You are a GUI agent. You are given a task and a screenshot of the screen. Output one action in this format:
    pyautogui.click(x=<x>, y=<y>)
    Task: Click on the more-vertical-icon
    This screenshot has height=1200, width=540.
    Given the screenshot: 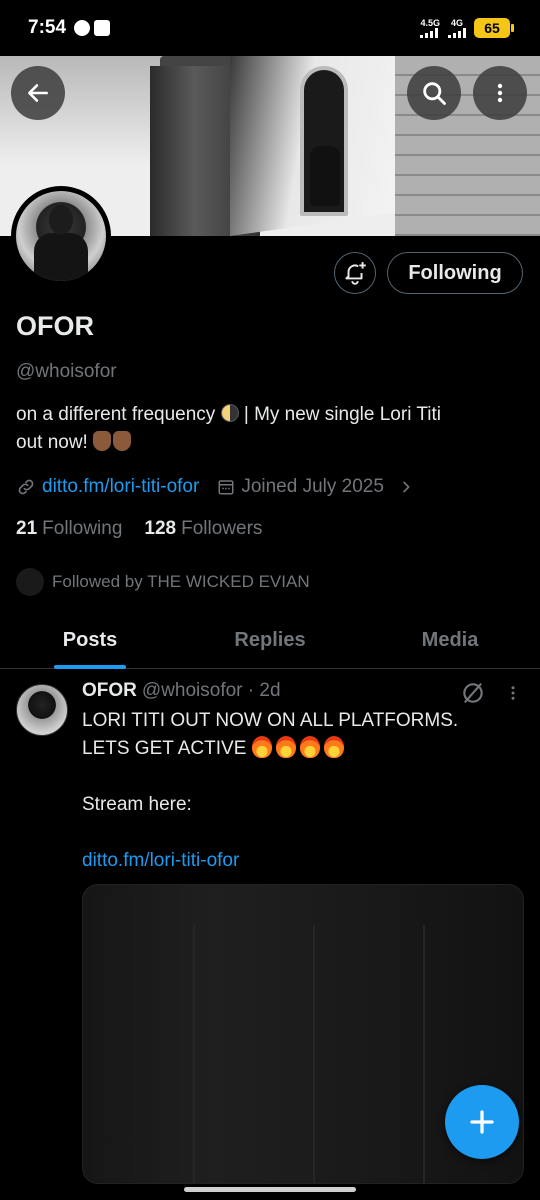 What is the action you would take?
    pyautogui.click(x=500, y=93)
    